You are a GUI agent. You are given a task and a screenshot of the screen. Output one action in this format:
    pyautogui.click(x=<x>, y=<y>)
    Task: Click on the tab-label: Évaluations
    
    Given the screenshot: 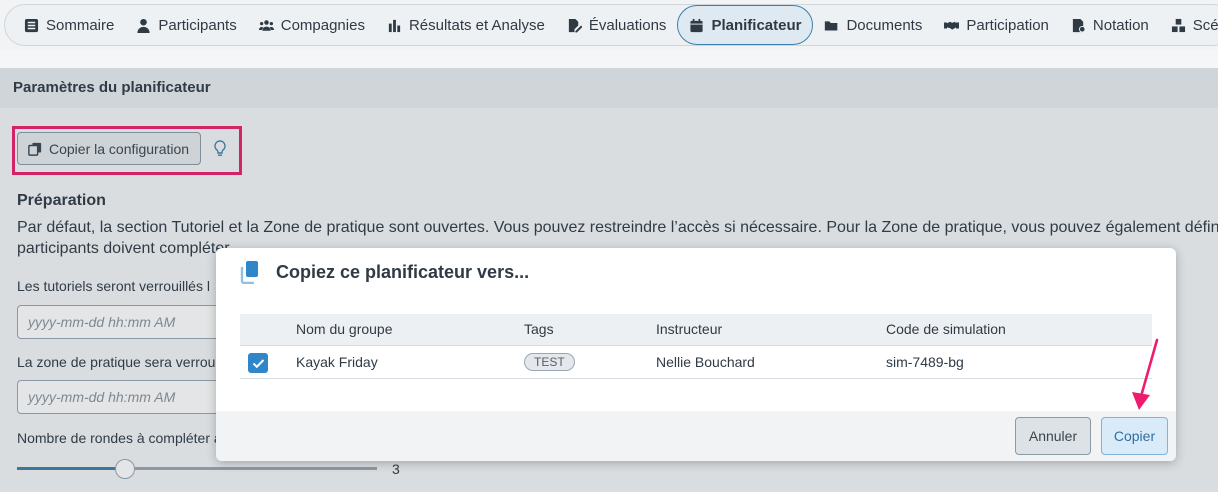 What is the action you would take?
    pyautogui.click(x=627, y=25)
    